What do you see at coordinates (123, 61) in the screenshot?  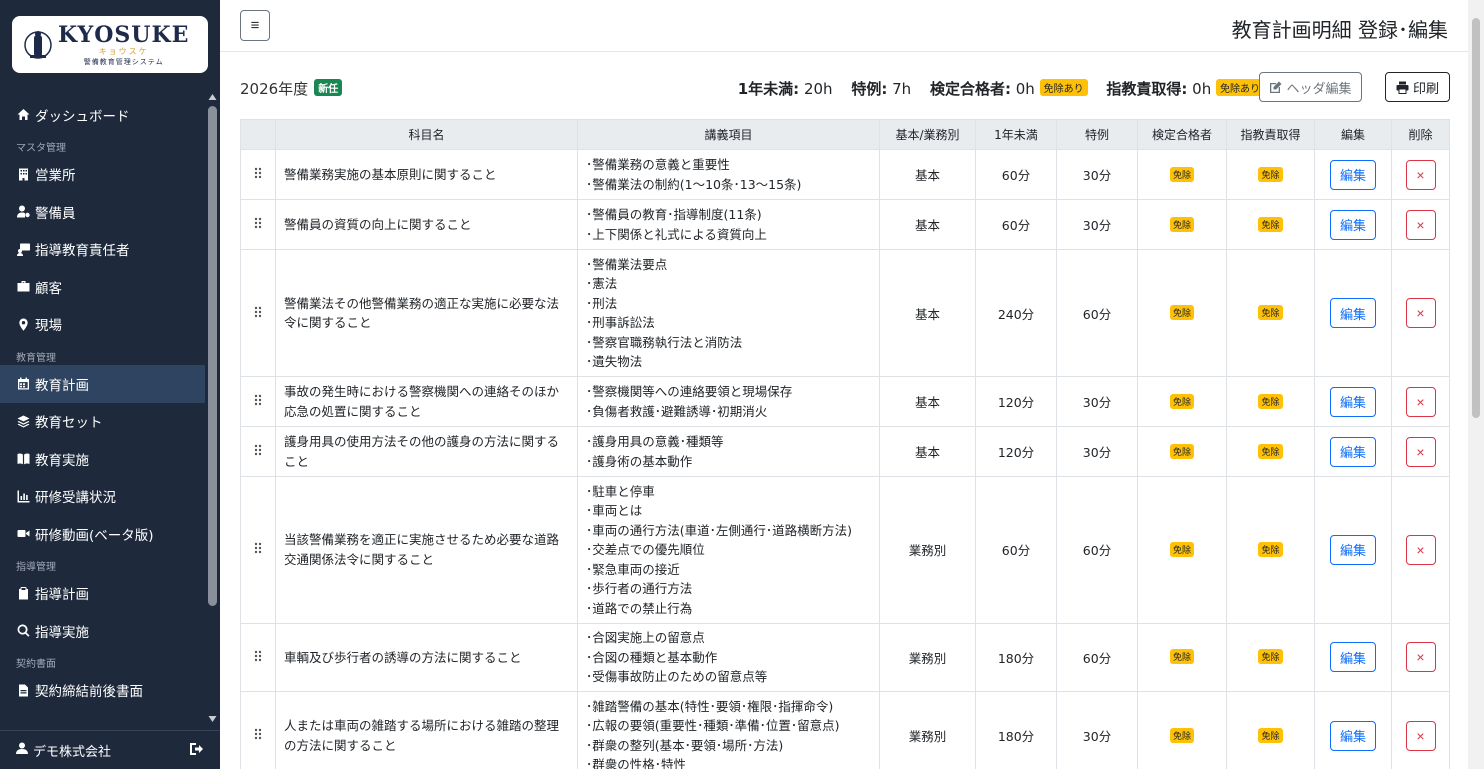 I see `logo-subtitle: 警備教育管理システム` at bounding box center [123, 61].